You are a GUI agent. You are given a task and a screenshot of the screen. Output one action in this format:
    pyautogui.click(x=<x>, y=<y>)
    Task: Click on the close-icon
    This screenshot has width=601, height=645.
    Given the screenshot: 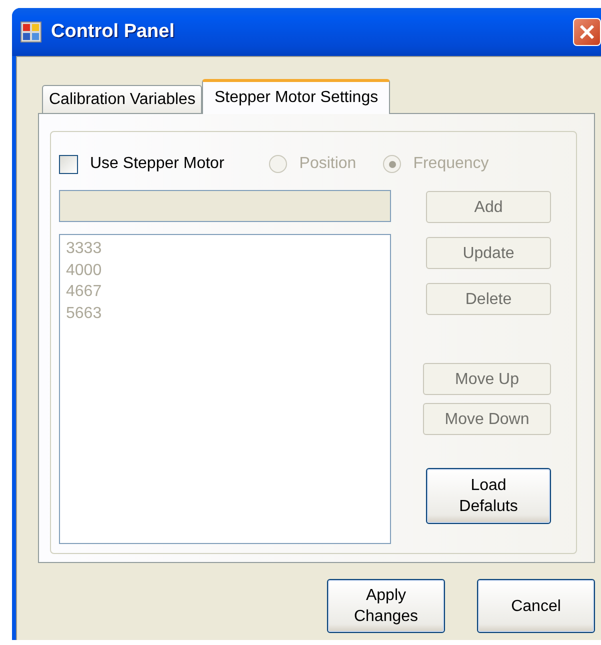 What is the action you would take?
    pyautogui.click(x=587, y=32)
    